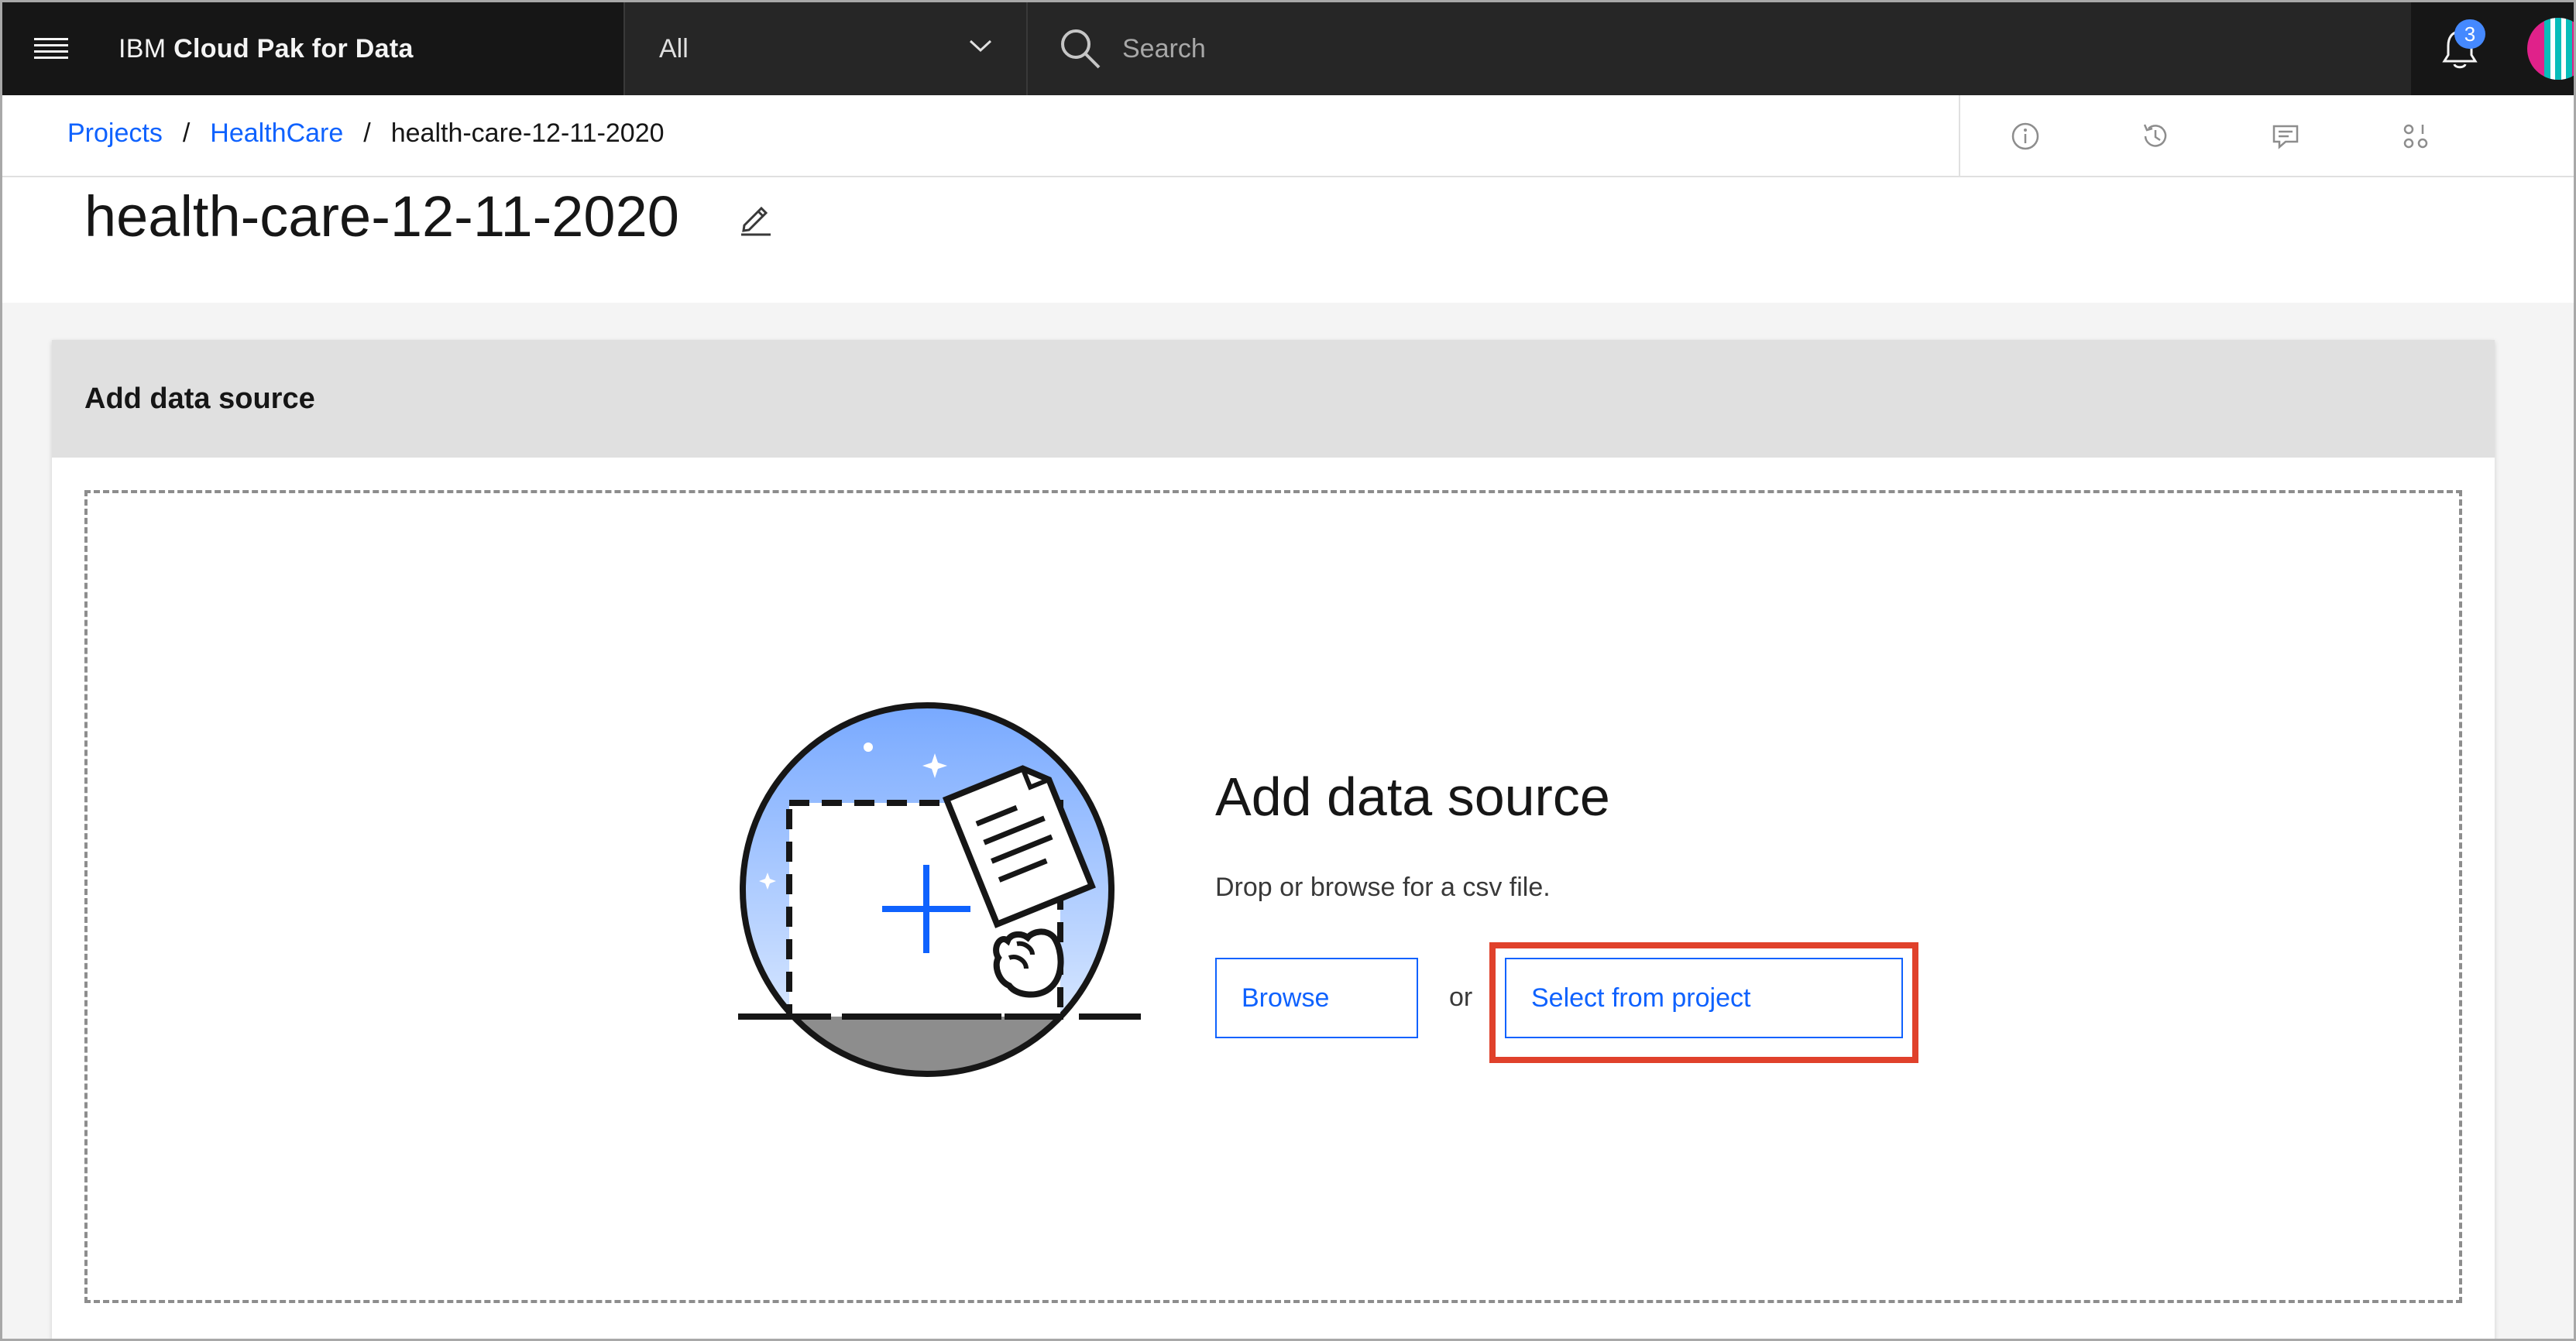 The image size is (2576, 1341). What do you see at coordinates (1273, 399) in the screenshot?
I see `card-header: Add data source` at bounding box center [1273, 399].